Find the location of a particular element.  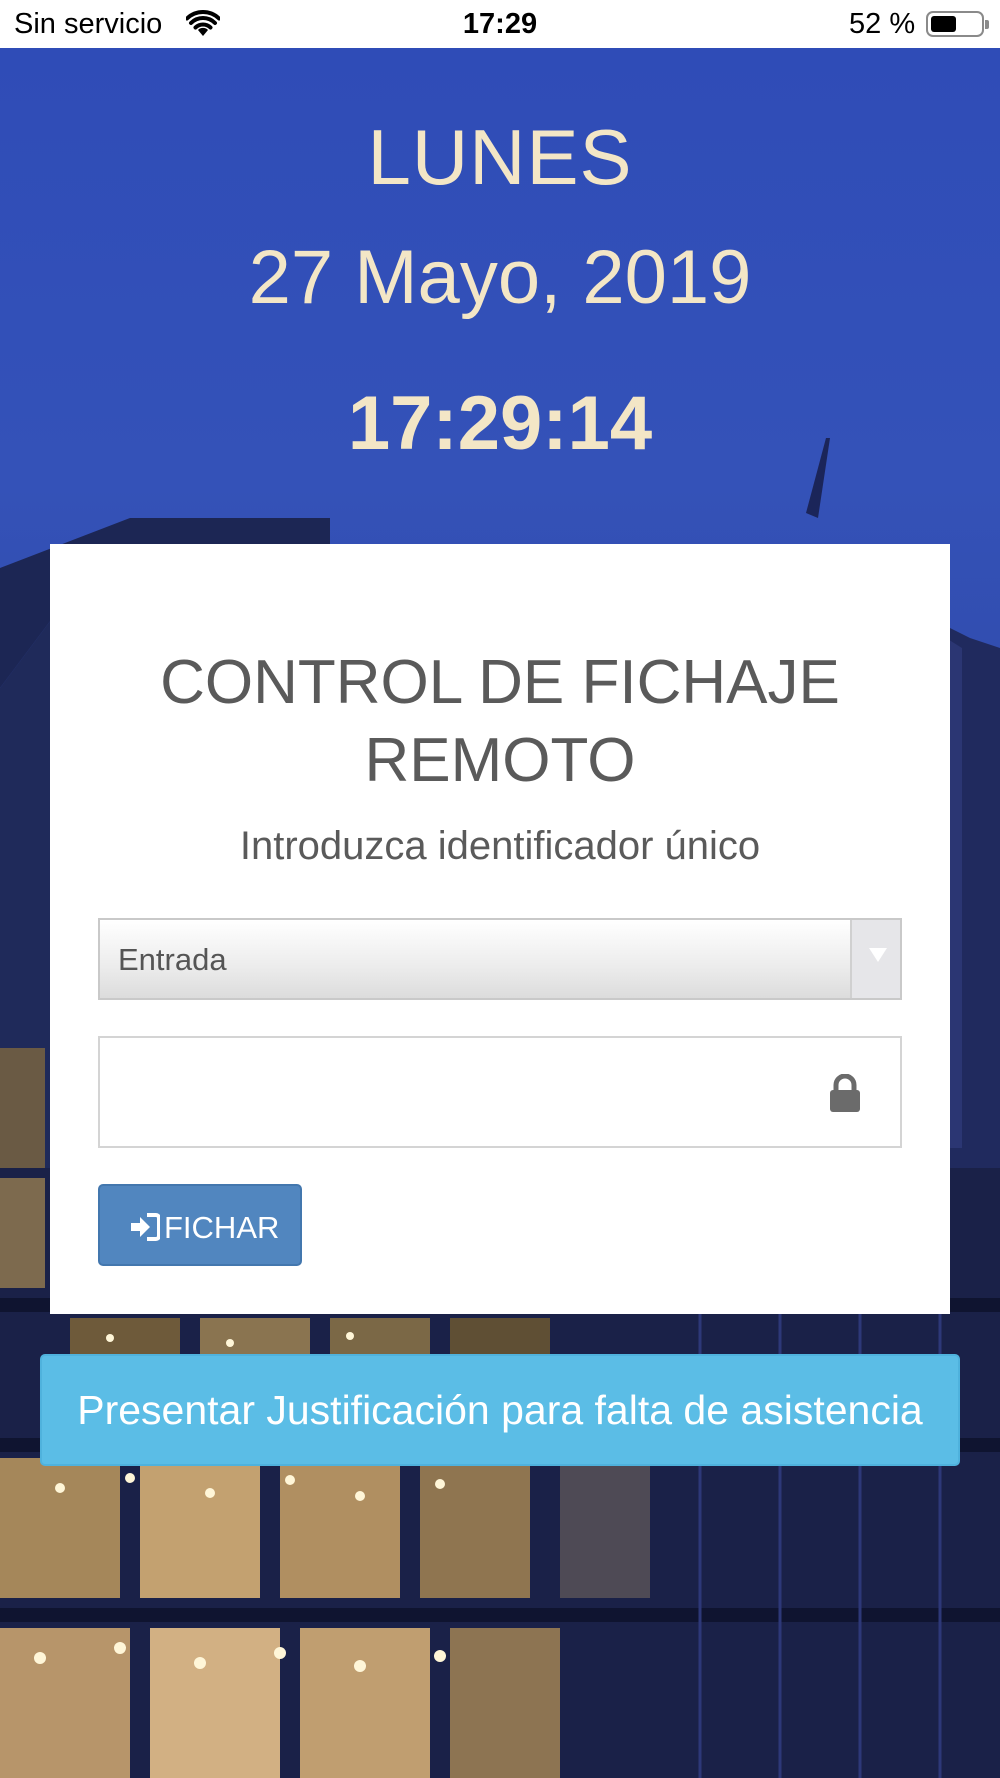

lock-icon is located at coordinates (845, 1093).